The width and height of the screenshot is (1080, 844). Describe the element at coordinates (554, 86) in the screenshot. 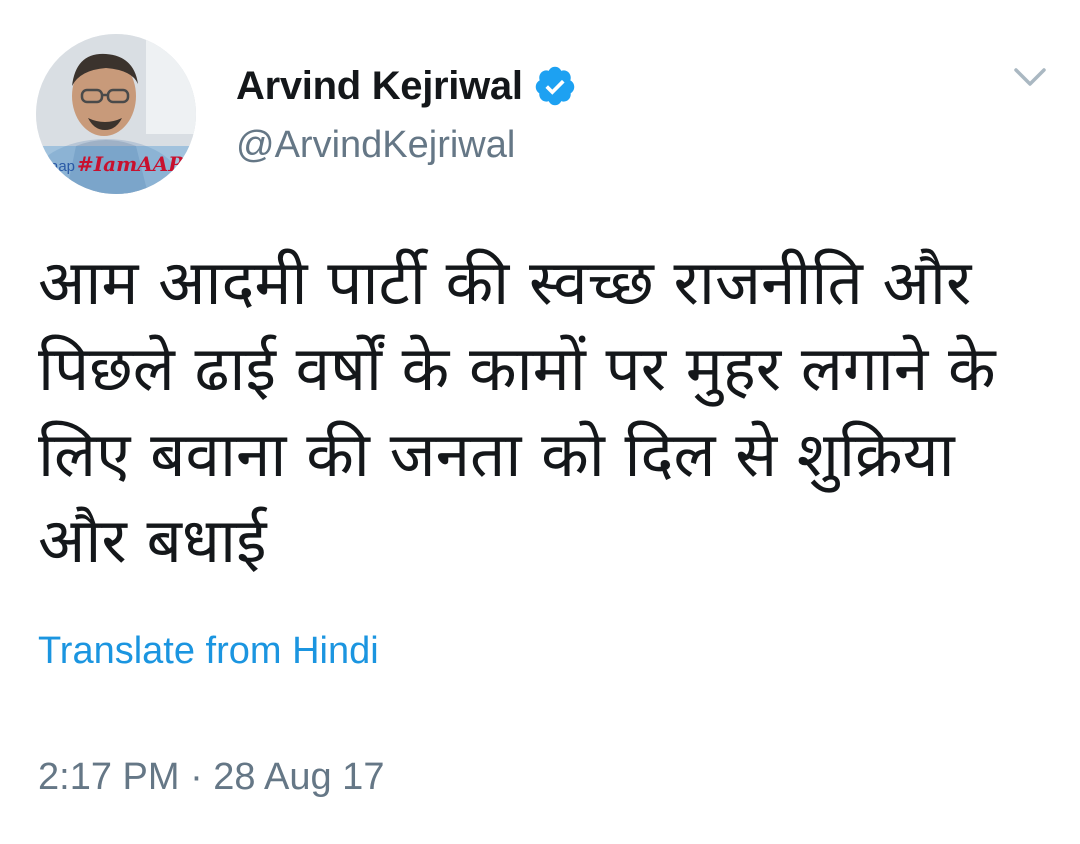

I see `verified-badge-icon` at that location.